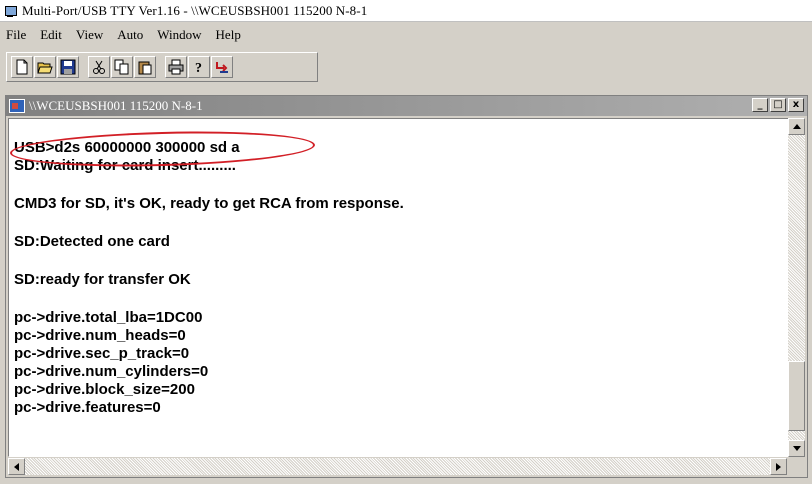  Describe the element at coordinates (51, 35) in the screenshot. I see `menu-edit: Edit` at that location.